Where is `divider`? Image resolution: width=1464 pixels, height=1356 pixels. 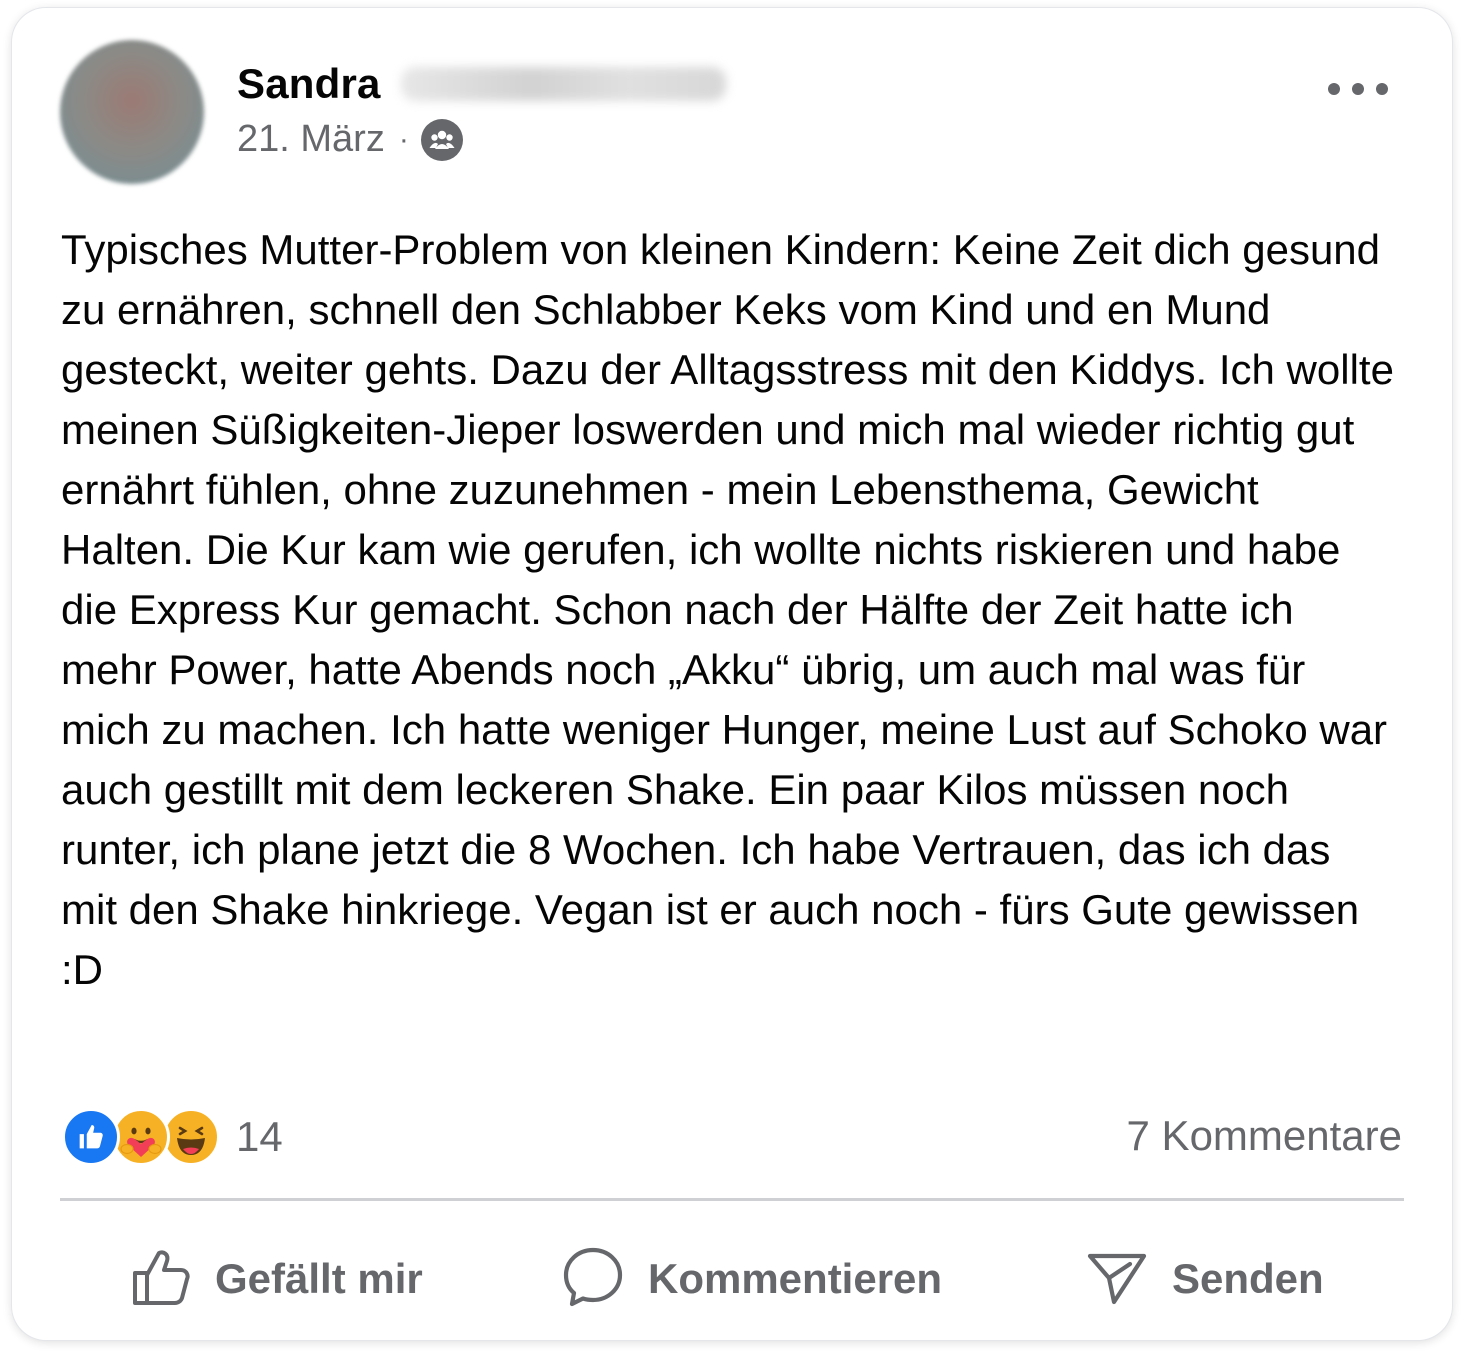 divider is located at coordinates (732, 1199).